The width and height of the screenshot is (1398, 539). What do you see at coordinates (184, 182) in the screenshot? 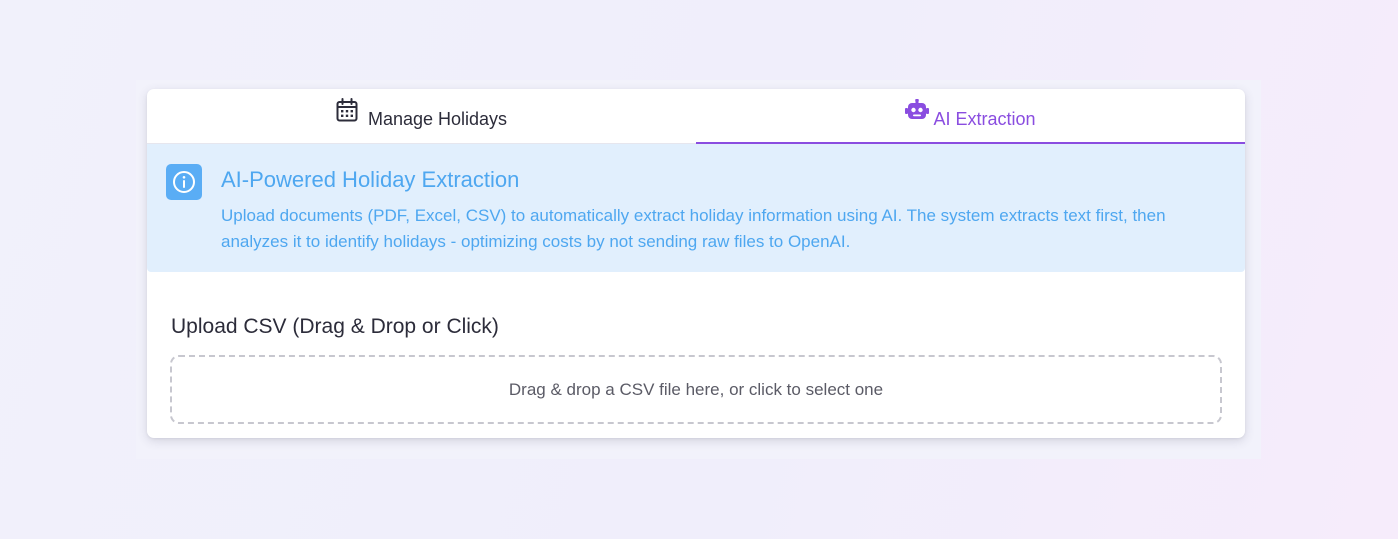
I see `info-icon` at bounding box center [184, 182].